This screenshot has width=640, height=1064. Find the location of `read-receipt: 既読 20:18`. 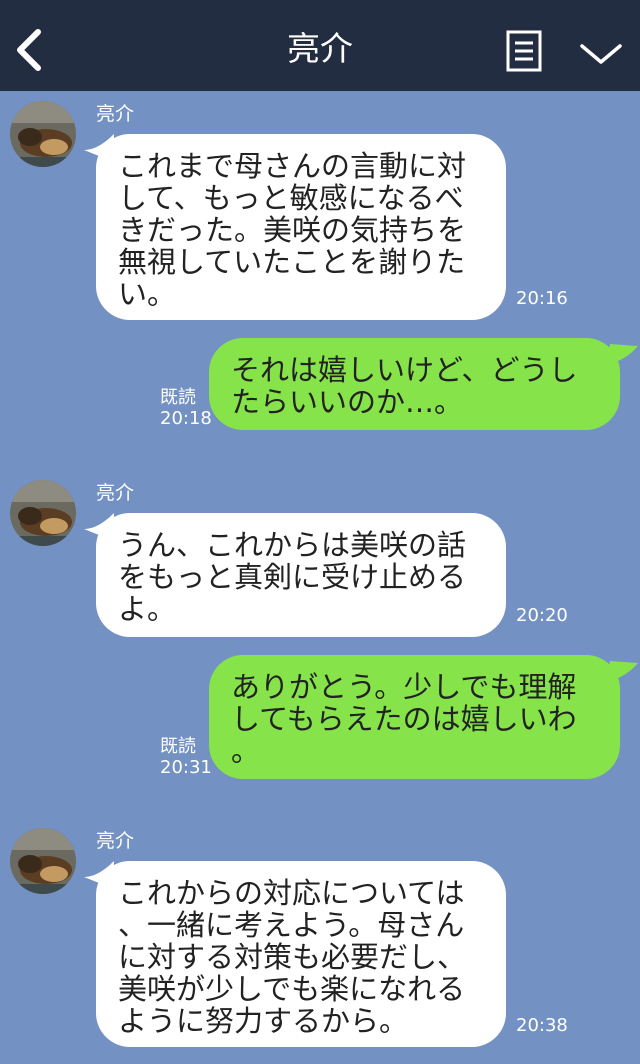

read-receipt: 既読 20:18 is located at coordinates (186, 408).